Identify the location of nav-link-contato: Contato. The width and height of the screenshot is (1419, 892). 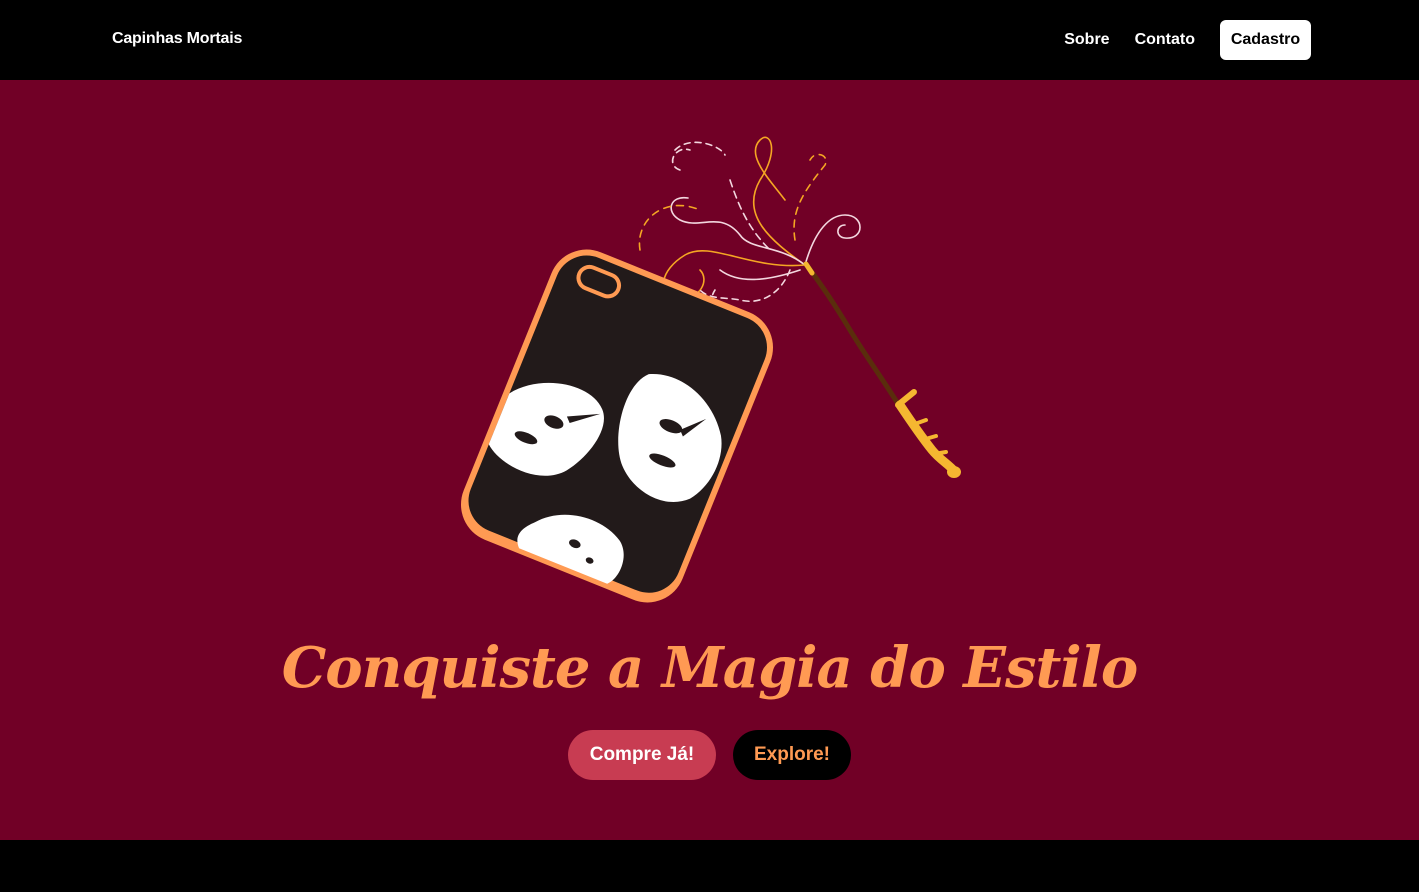
(1165, 40).